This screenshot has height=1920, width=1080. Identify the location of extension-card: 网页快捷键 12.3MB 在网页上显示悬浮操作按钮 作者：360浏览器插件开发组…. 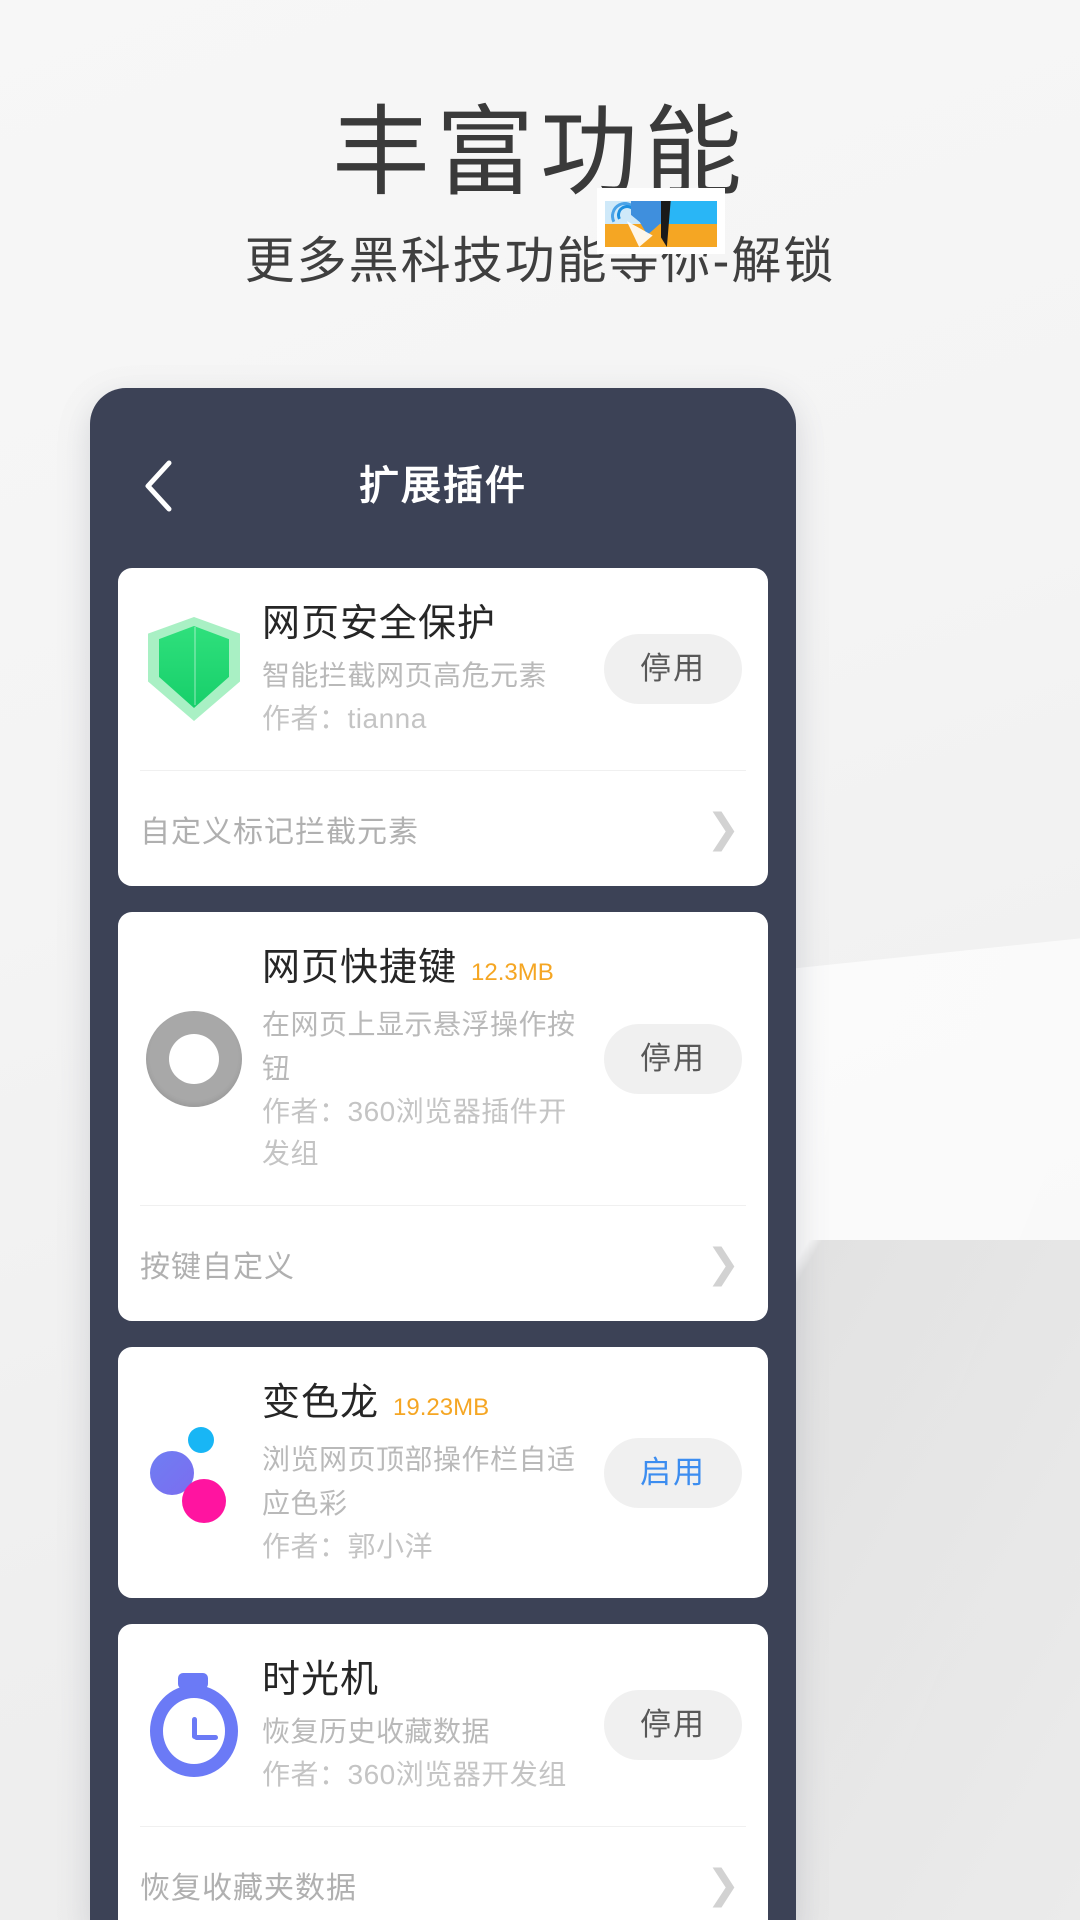
(443, 1116).